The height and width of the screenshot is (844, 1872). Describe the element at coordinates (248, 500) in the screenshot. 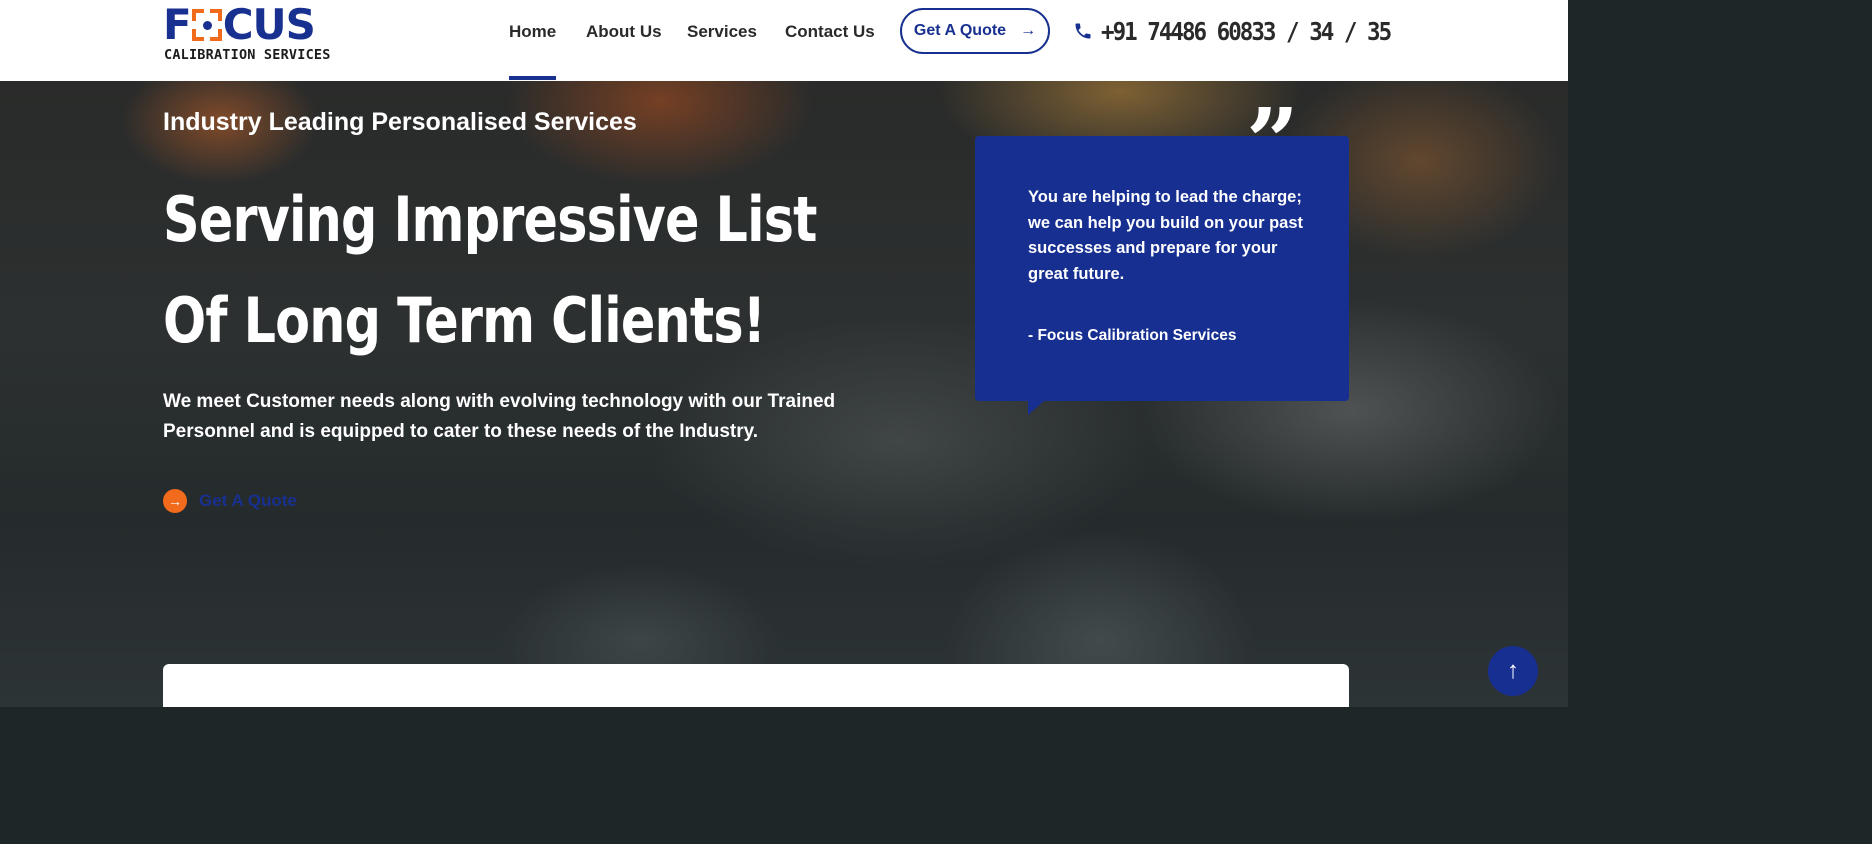

I see `hero-cta-label: Get A Quote` at that location.